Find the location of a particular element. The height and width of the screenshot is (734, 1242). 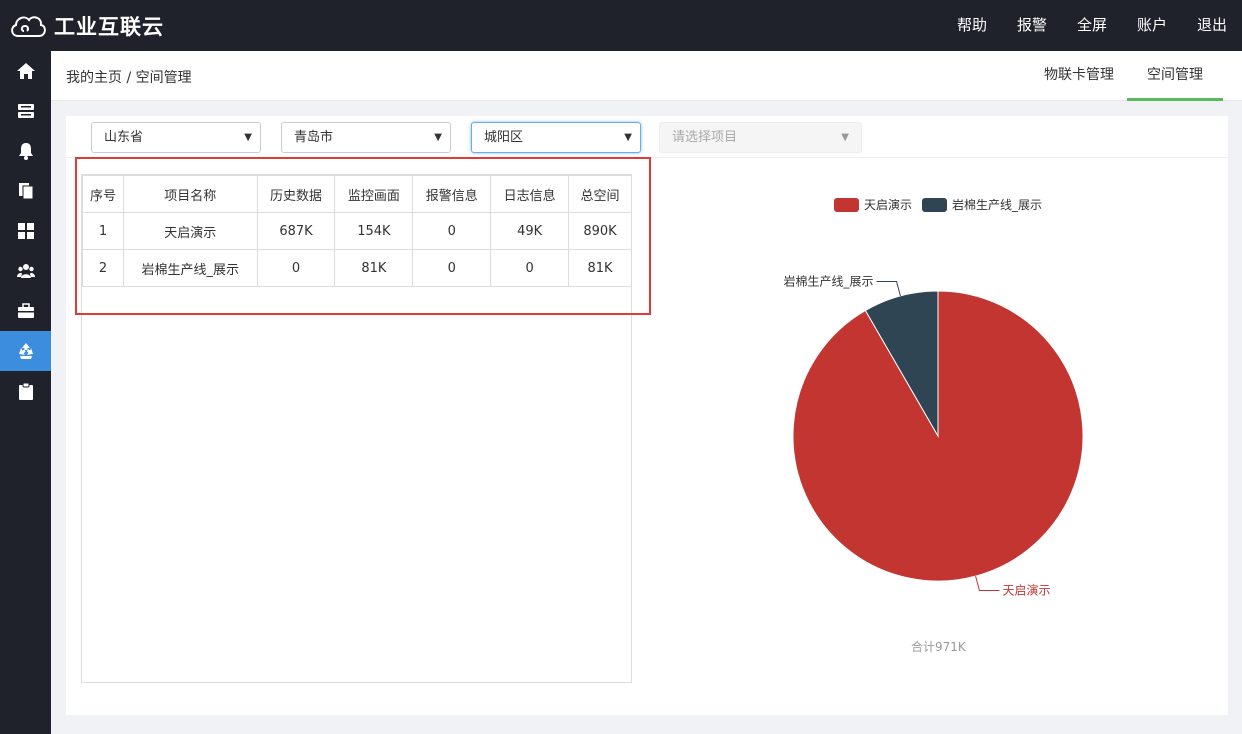

clipboard-icon is located at coordinates (25, 391).